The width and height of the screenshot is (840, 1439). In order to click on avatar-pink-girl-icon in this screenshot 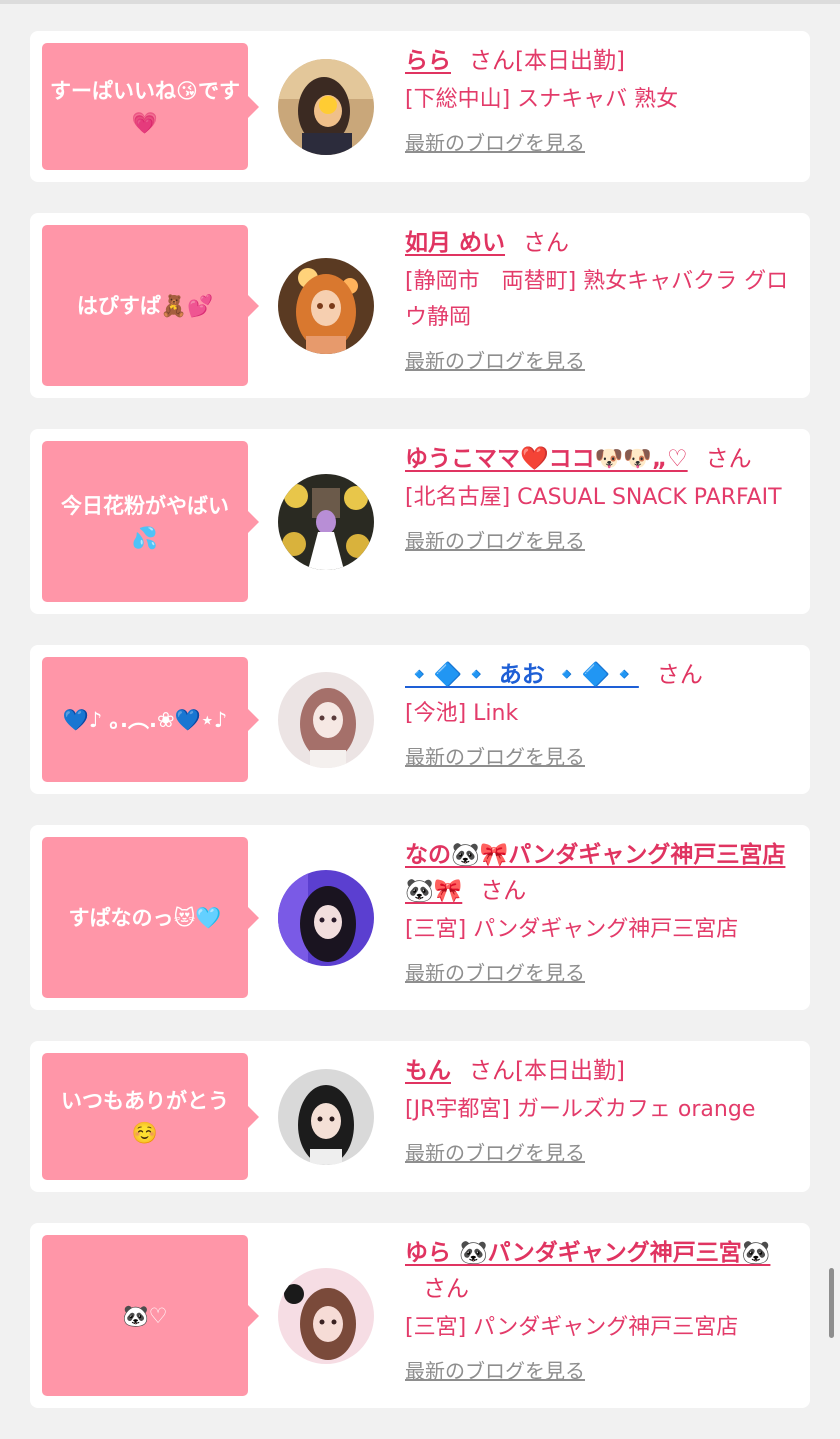, I will do `click(326, 1315)`.